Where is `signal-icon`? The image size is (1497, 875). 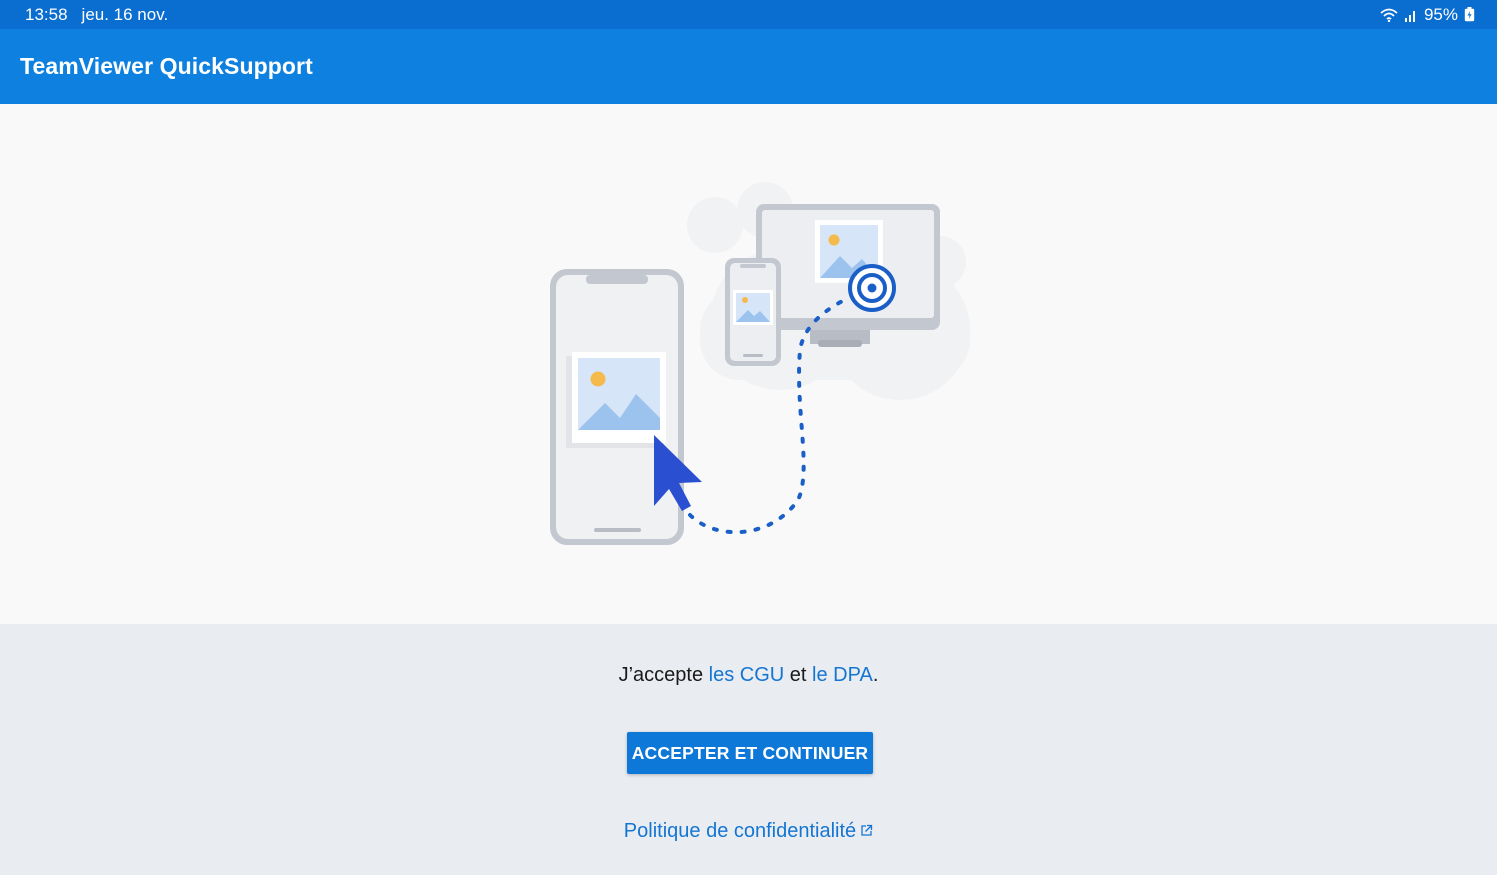
signal-icon is located at coordinates (1411, 15).